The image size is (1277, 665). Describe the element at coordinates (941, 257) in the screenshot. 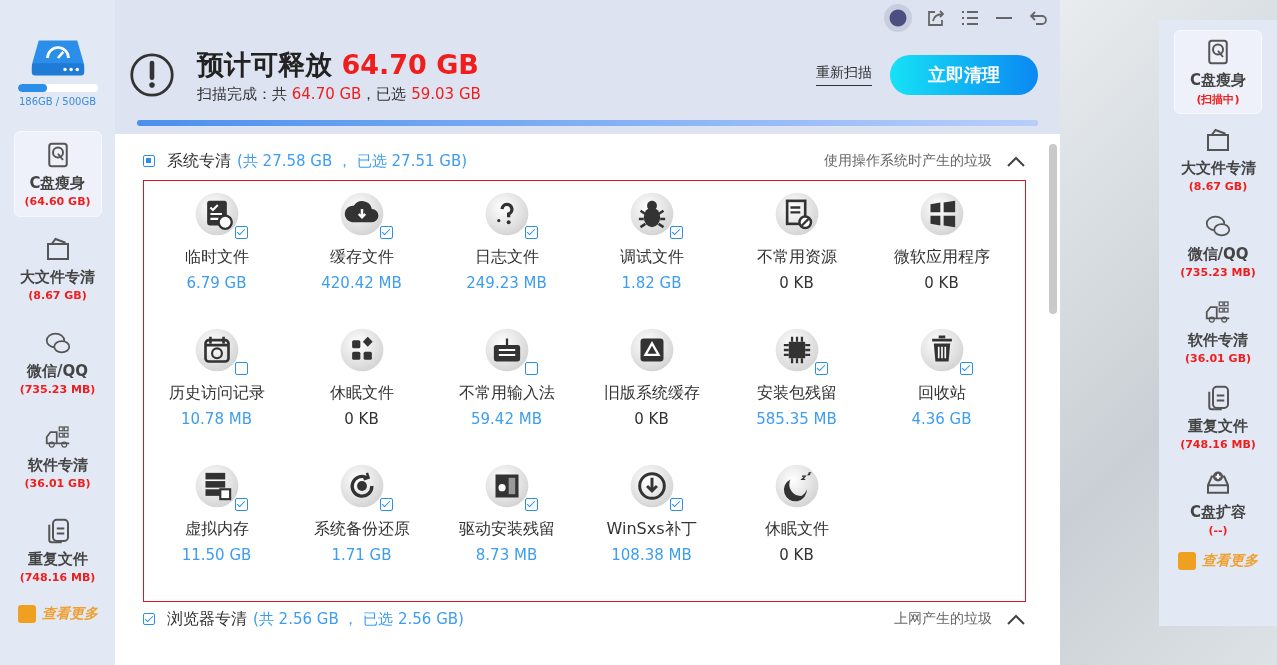

I see `item-name: 微软应用程序` at that location.